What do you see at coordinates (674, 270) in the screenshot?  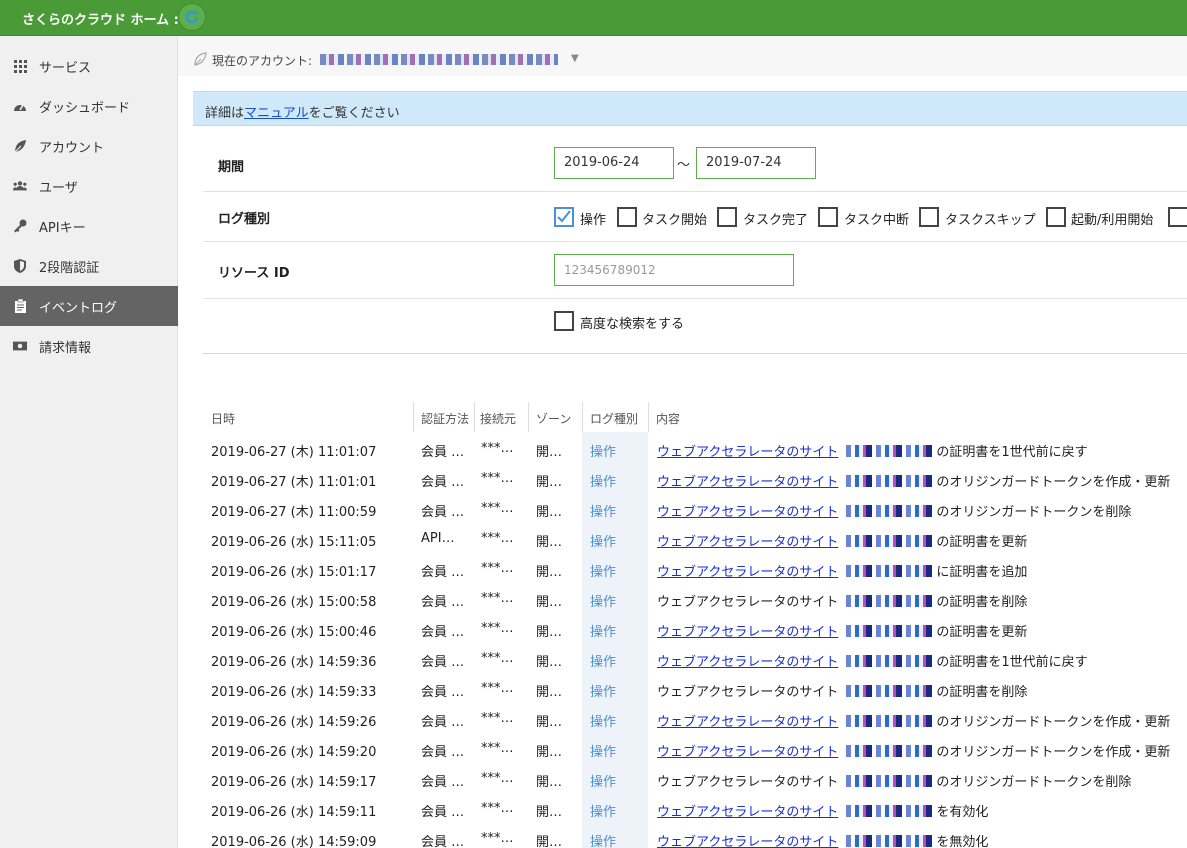 I see `resource-id-input: 123456789012` at bounding box center [674, 270].